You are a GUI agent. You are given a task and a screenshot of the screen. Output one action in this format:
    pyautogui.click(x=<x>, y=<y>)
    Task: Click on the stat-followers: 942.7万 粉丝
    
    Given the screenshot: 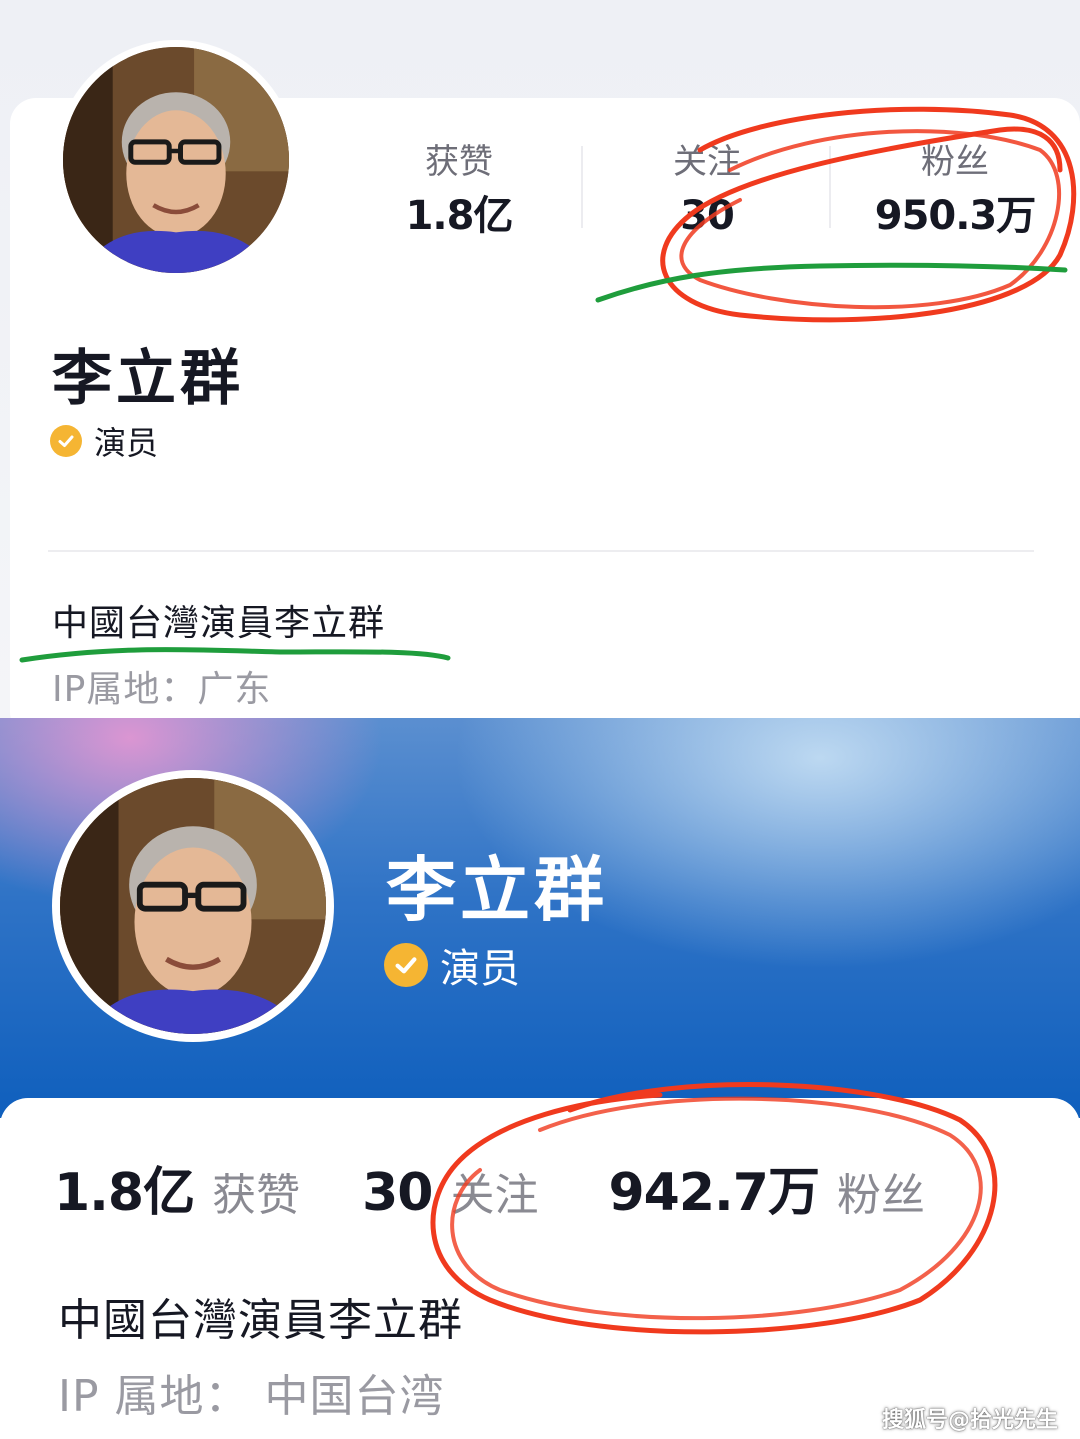 What is the action you would take?
    pyautogui.click(x=767, y=1187)
    